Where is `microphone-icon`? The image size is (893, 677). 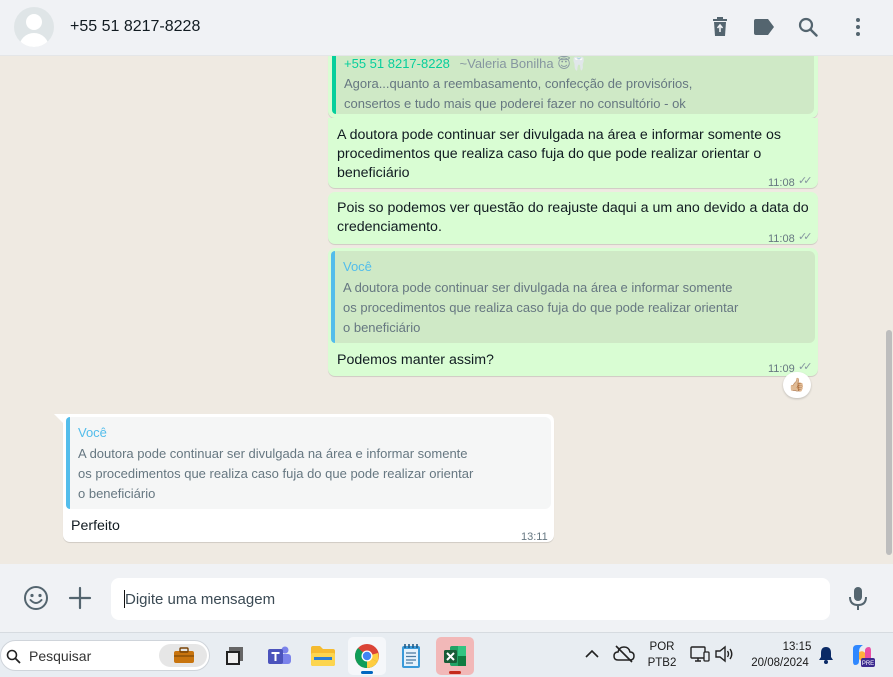
microphone-icon is located at coordinates (858, 598).